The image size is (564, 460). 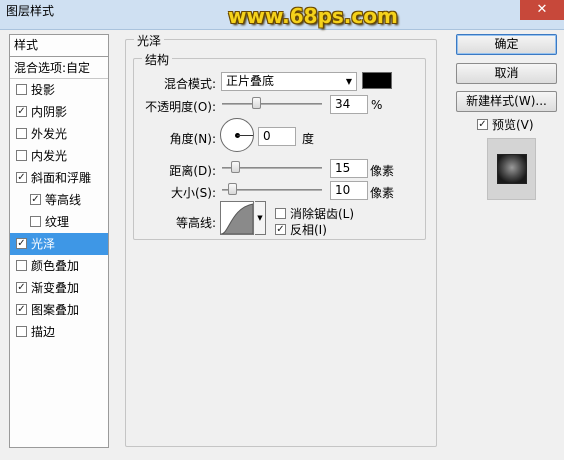 I want to click on style-preview-swatch, so click(x=512, y=169).